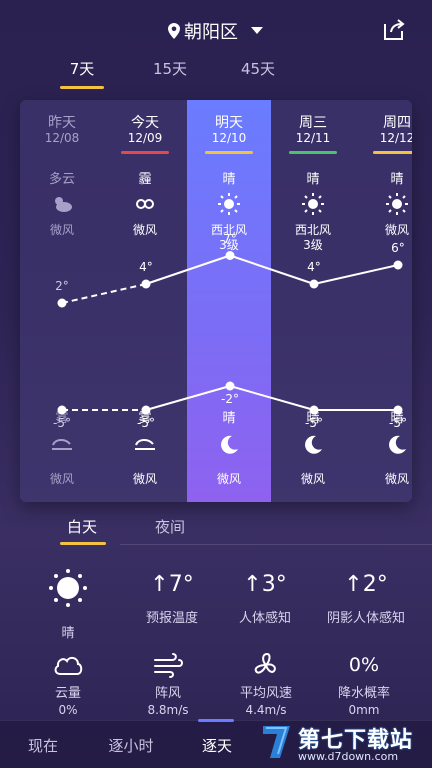  I want to click on bottom-nav-indicator, so click(216, 720).